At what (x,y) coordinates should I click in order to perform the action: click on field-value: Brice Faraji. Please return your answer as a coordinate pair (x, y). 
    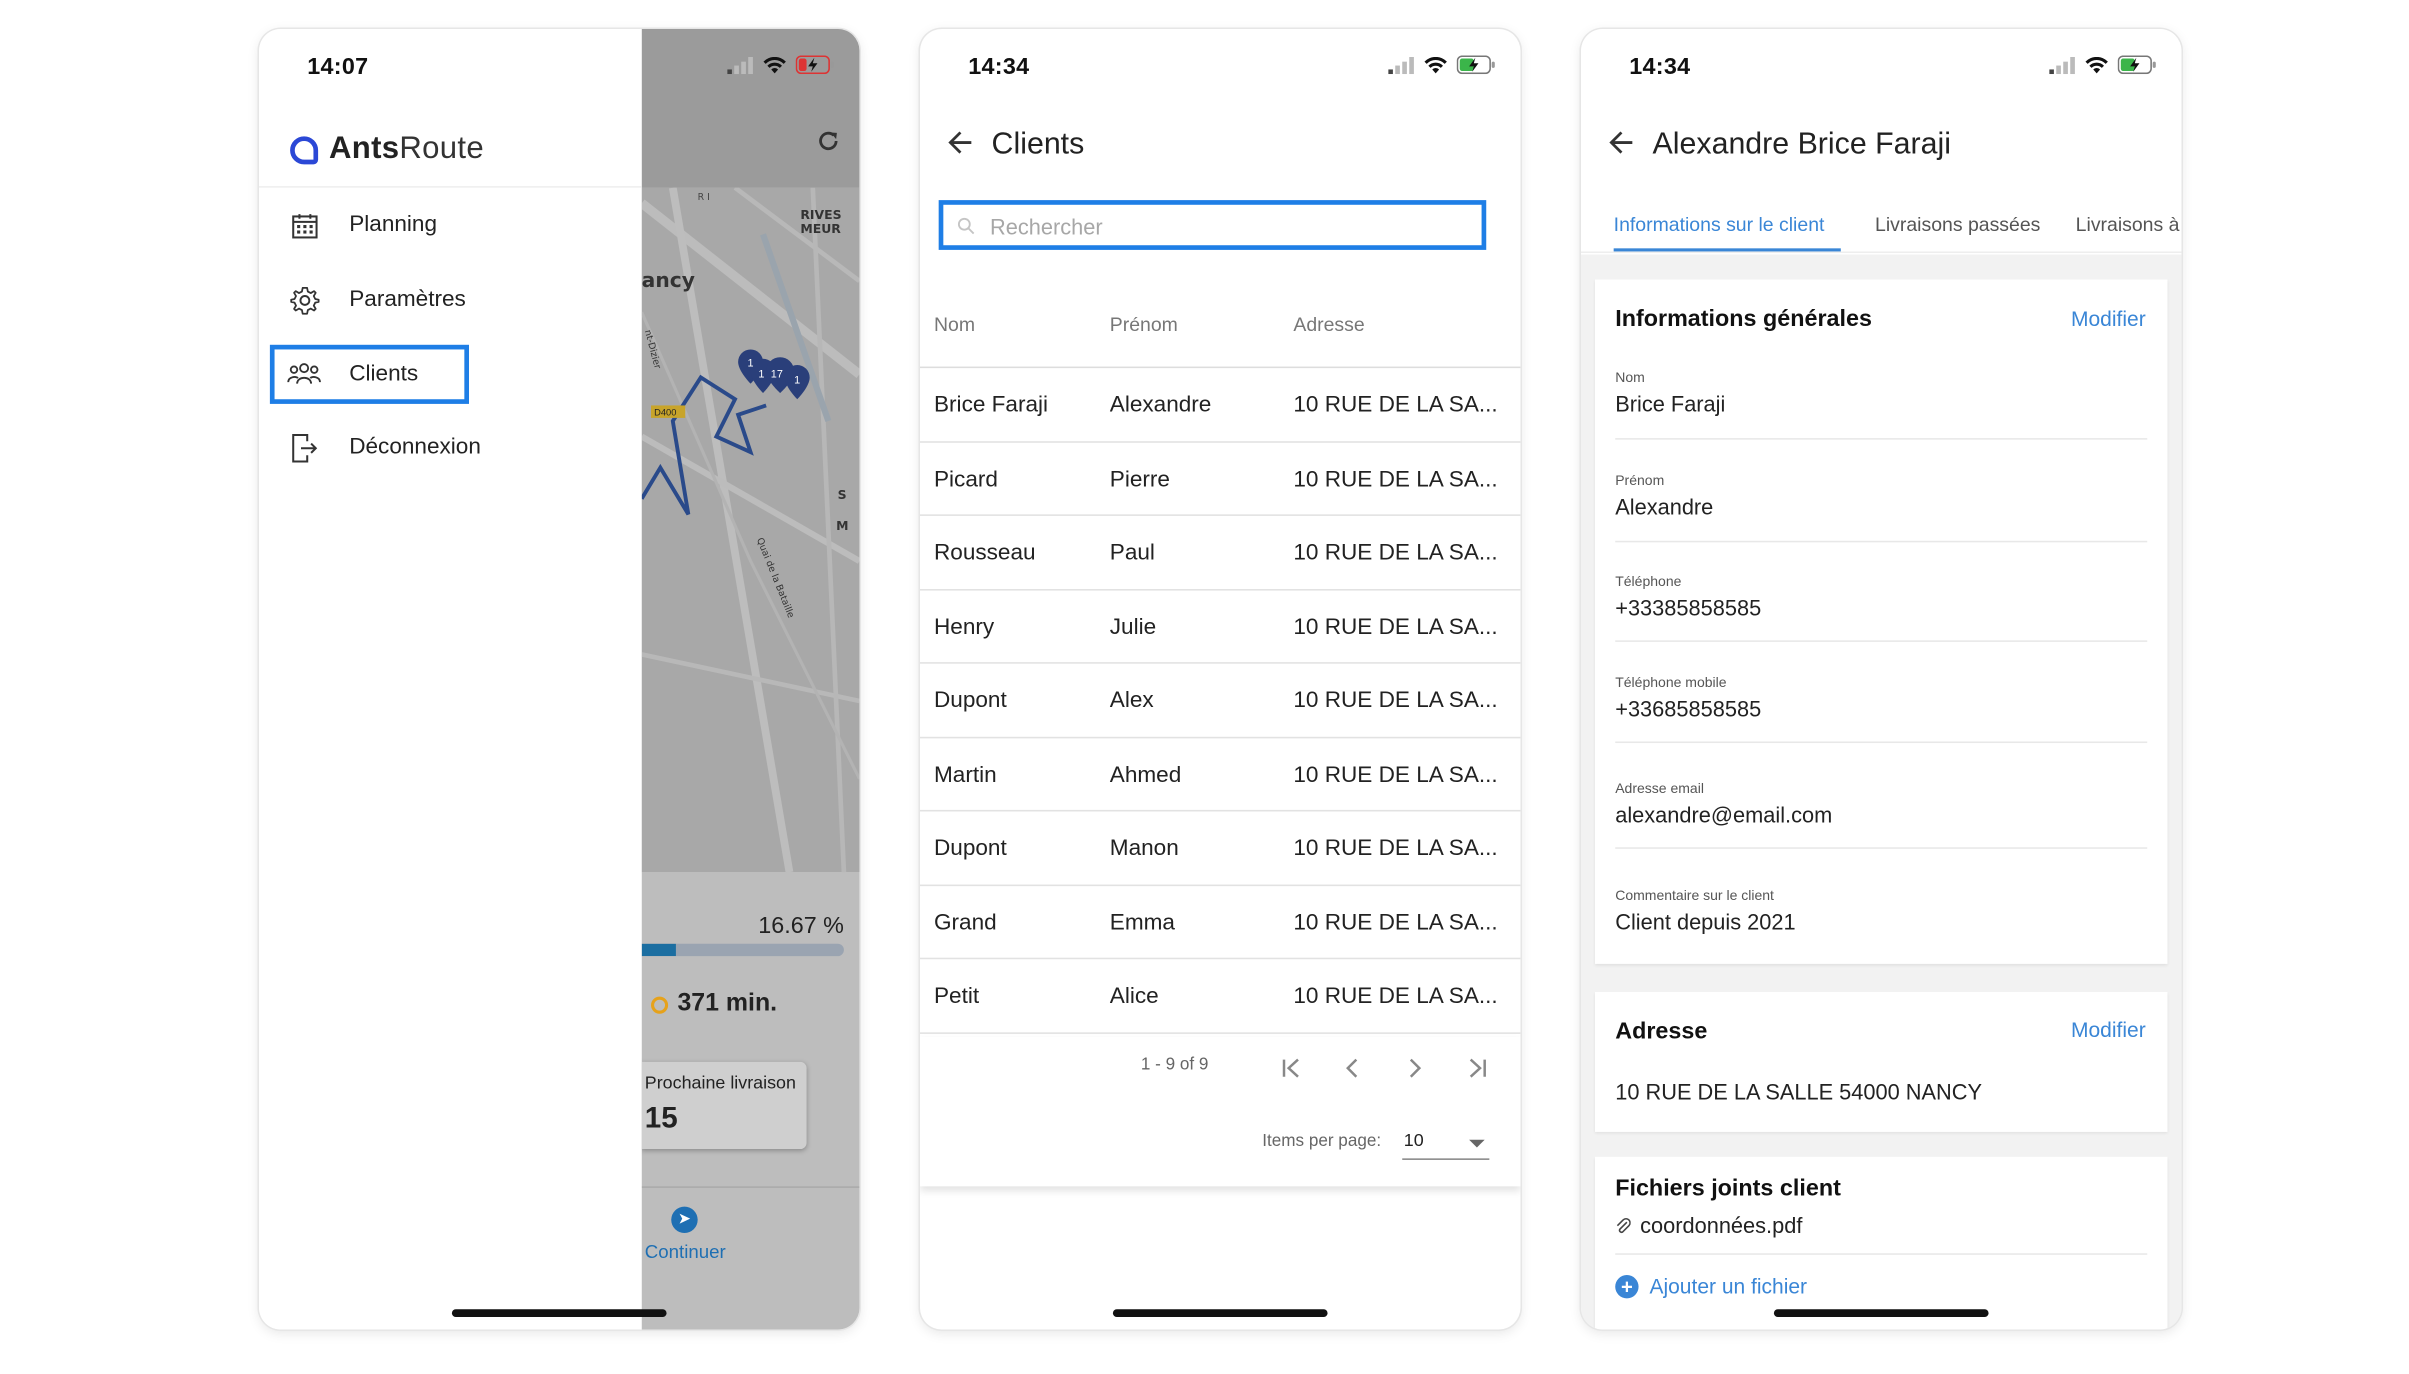
    Looking at the image, I should click on (1670, 404).